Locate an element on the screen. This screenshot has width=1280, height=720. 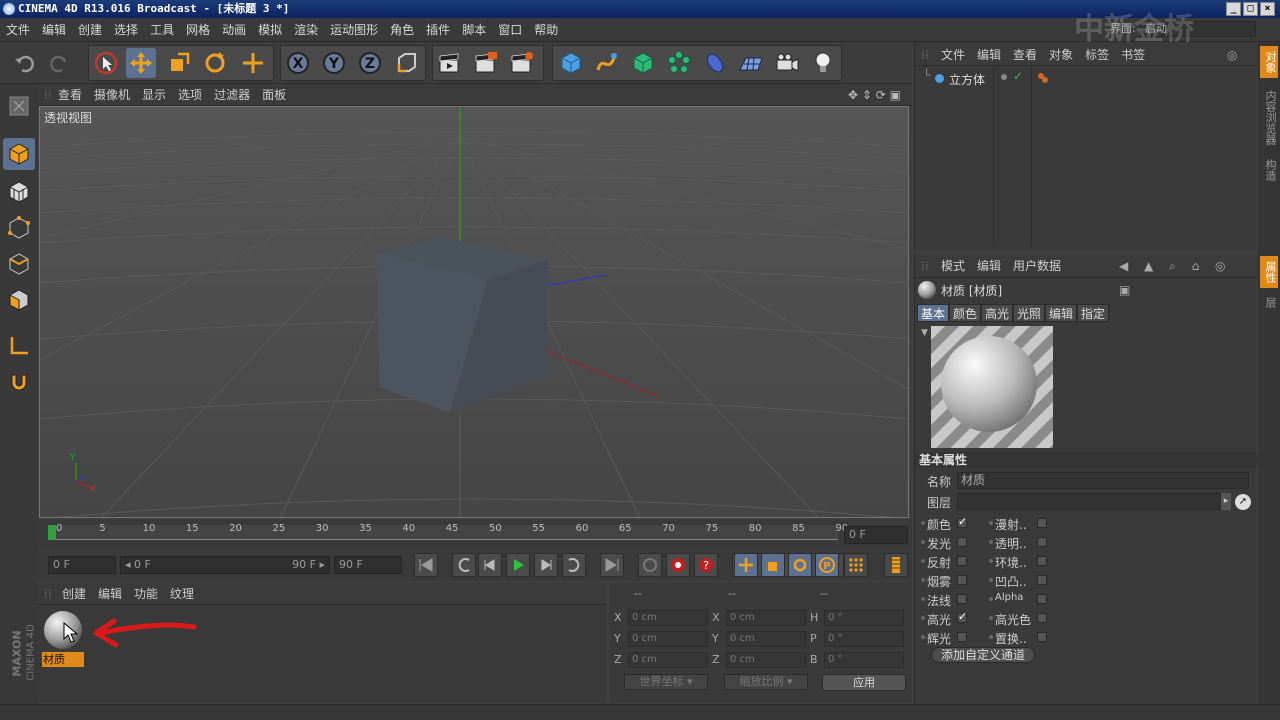
object-name: 立方体 is located at coordinates (967, 79).